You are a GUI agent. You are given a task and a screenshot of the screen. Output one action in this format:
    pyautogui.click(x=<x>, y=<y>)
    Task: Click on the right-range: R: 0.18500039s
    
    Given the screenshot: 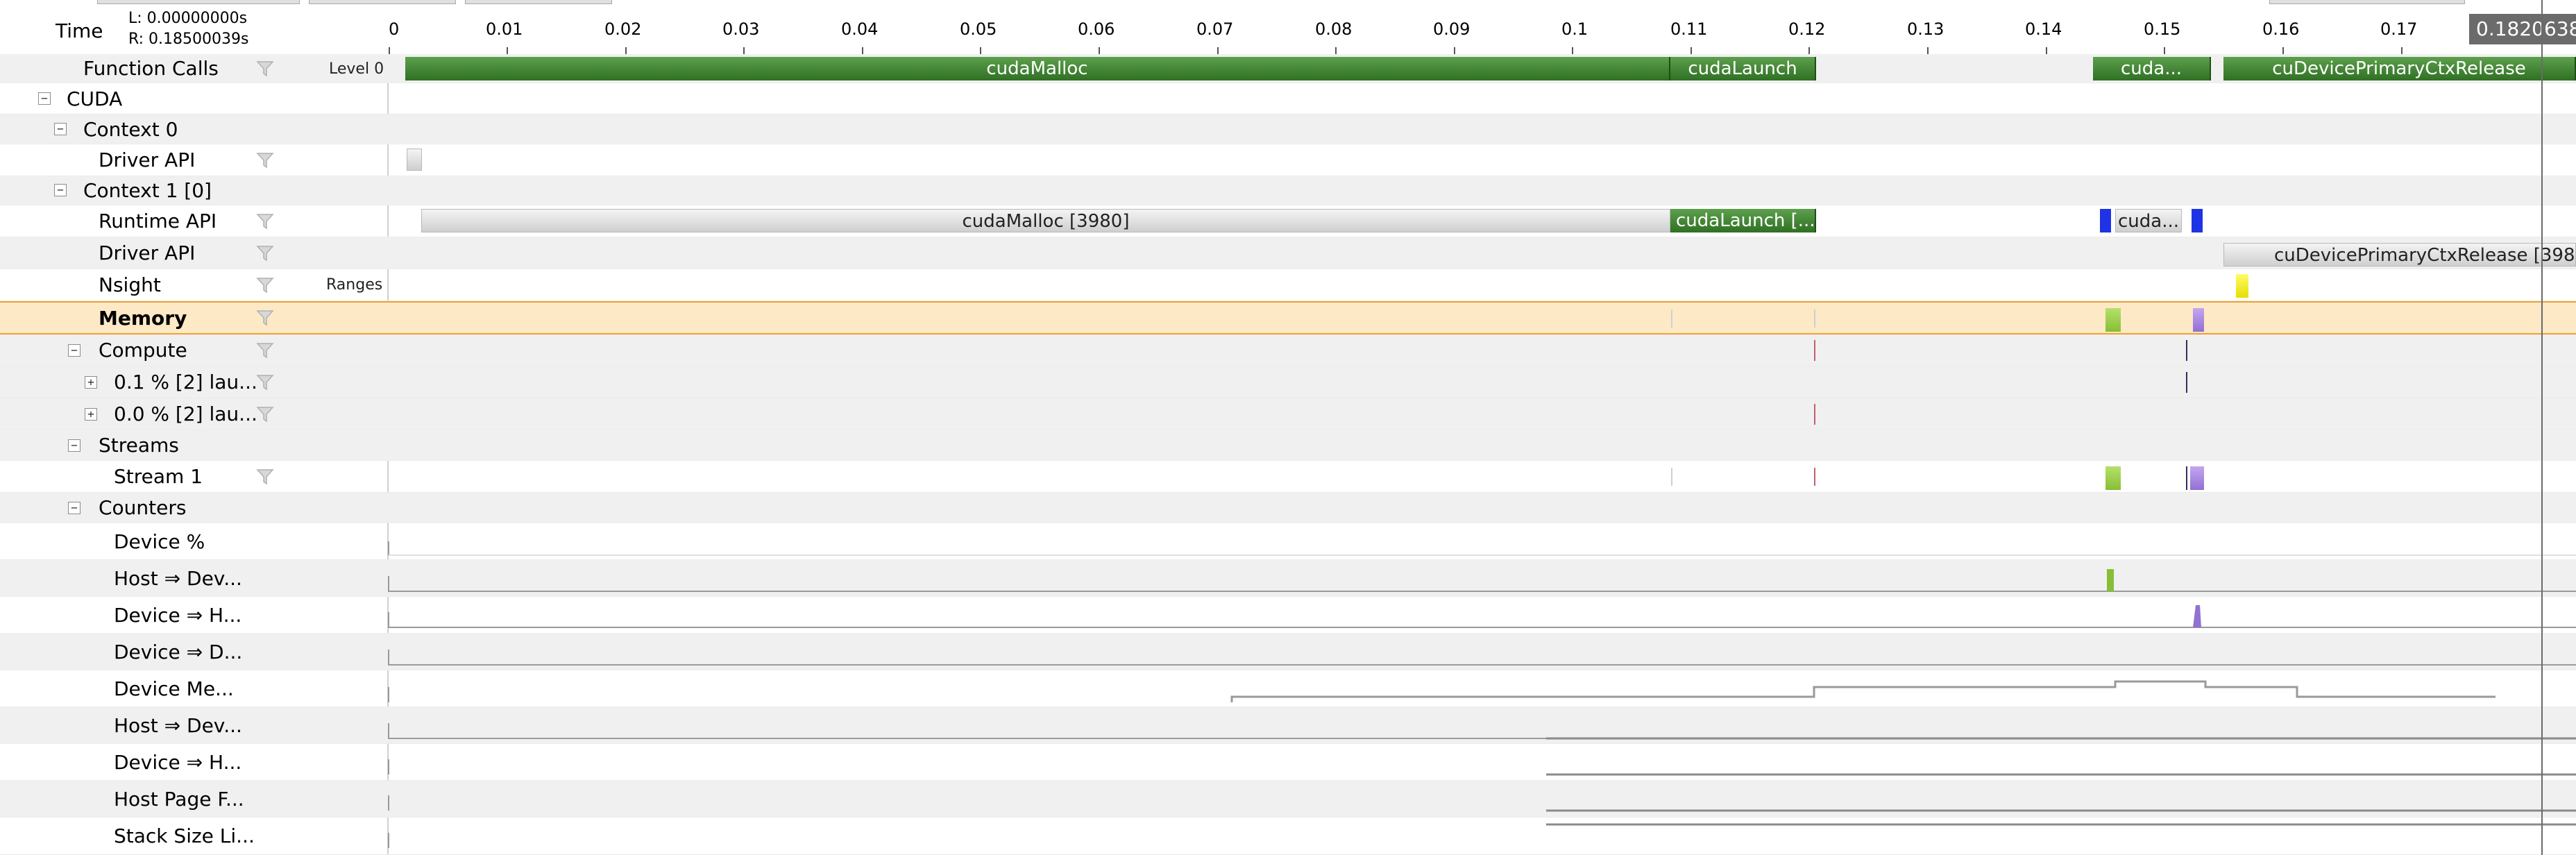 What is the action you would take?
    pyautogui.click(x=189, y=39)
    